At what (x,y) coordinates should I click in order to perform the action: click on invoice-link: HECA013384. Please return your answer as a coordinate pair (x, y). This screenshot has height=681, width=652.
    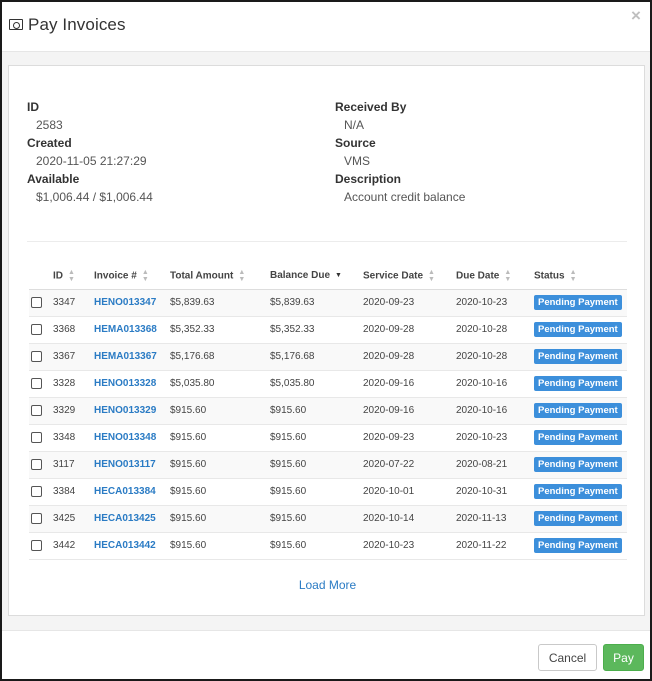
    Looking at the image, I should click on (125, 491).